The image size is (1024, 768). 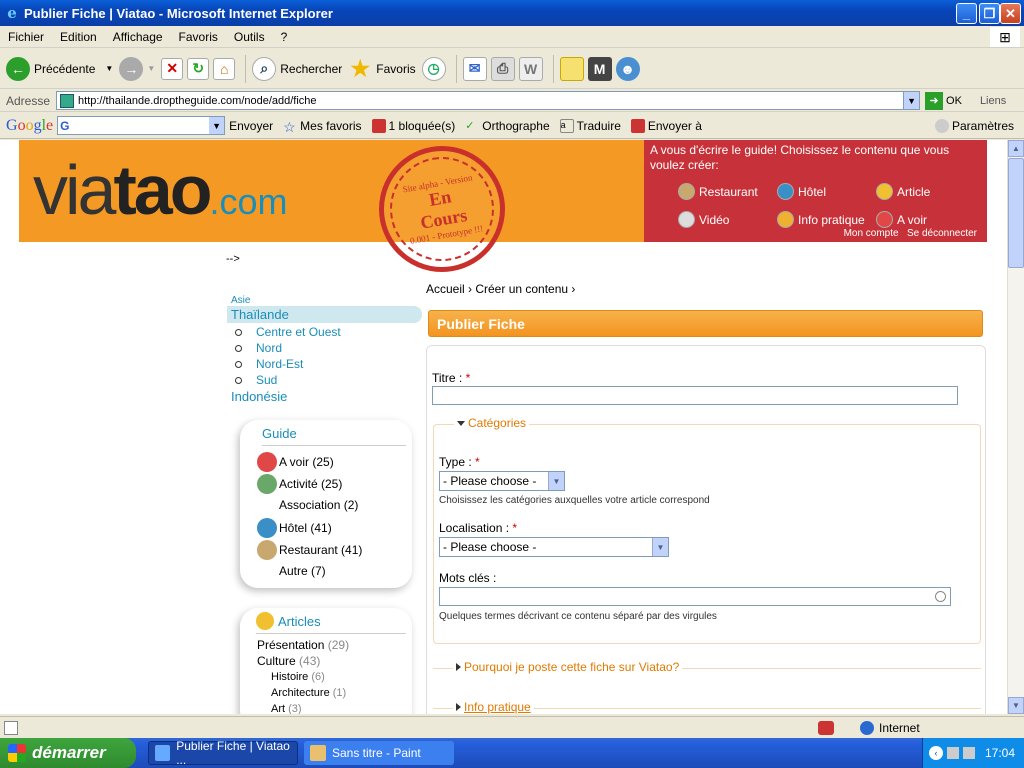 I want to click on blocked-icon, so click(x=378, y=125).